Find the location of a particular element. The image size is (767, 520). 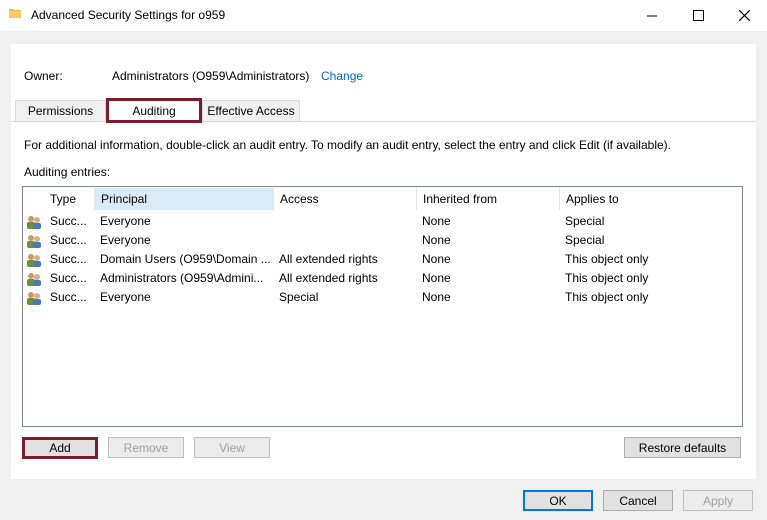

cancel-button-label: Cancel is located at coordinates (638, 500).